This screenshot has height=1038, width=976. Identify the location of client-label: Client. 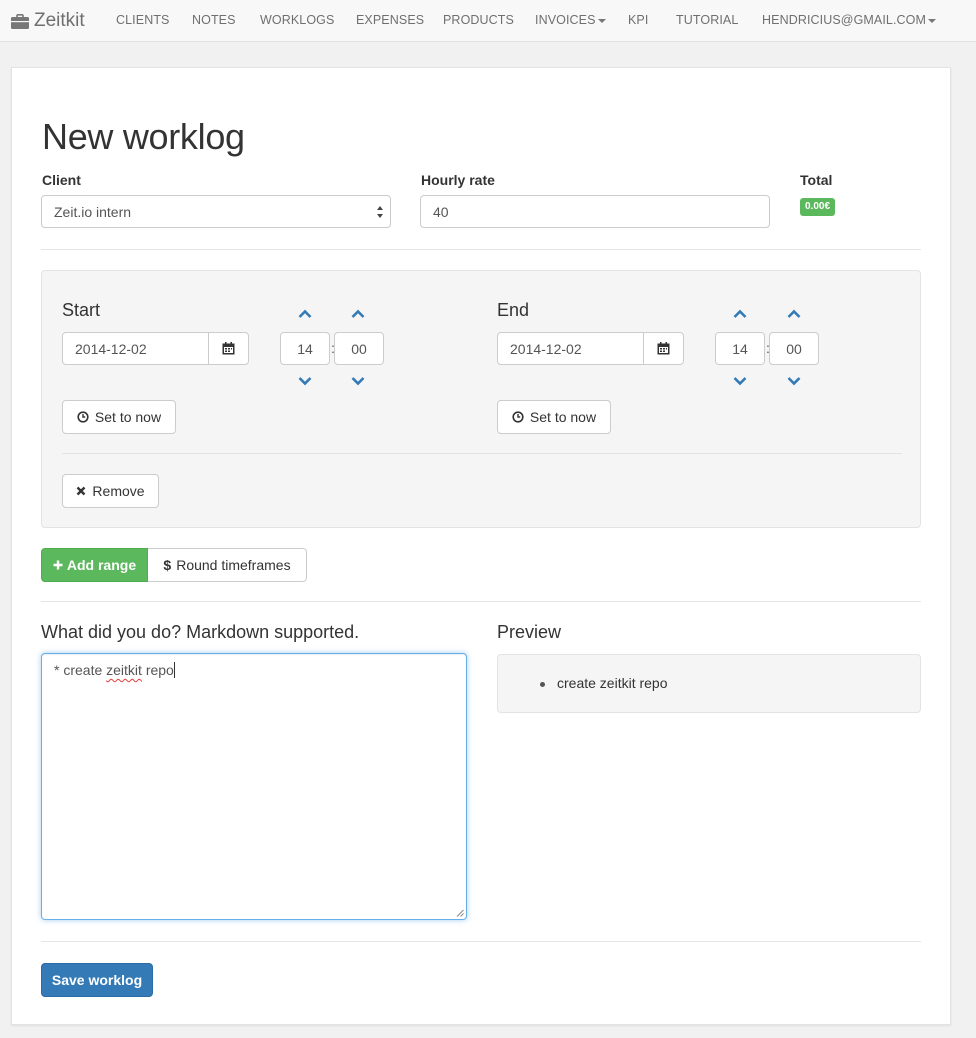
(61, 180).